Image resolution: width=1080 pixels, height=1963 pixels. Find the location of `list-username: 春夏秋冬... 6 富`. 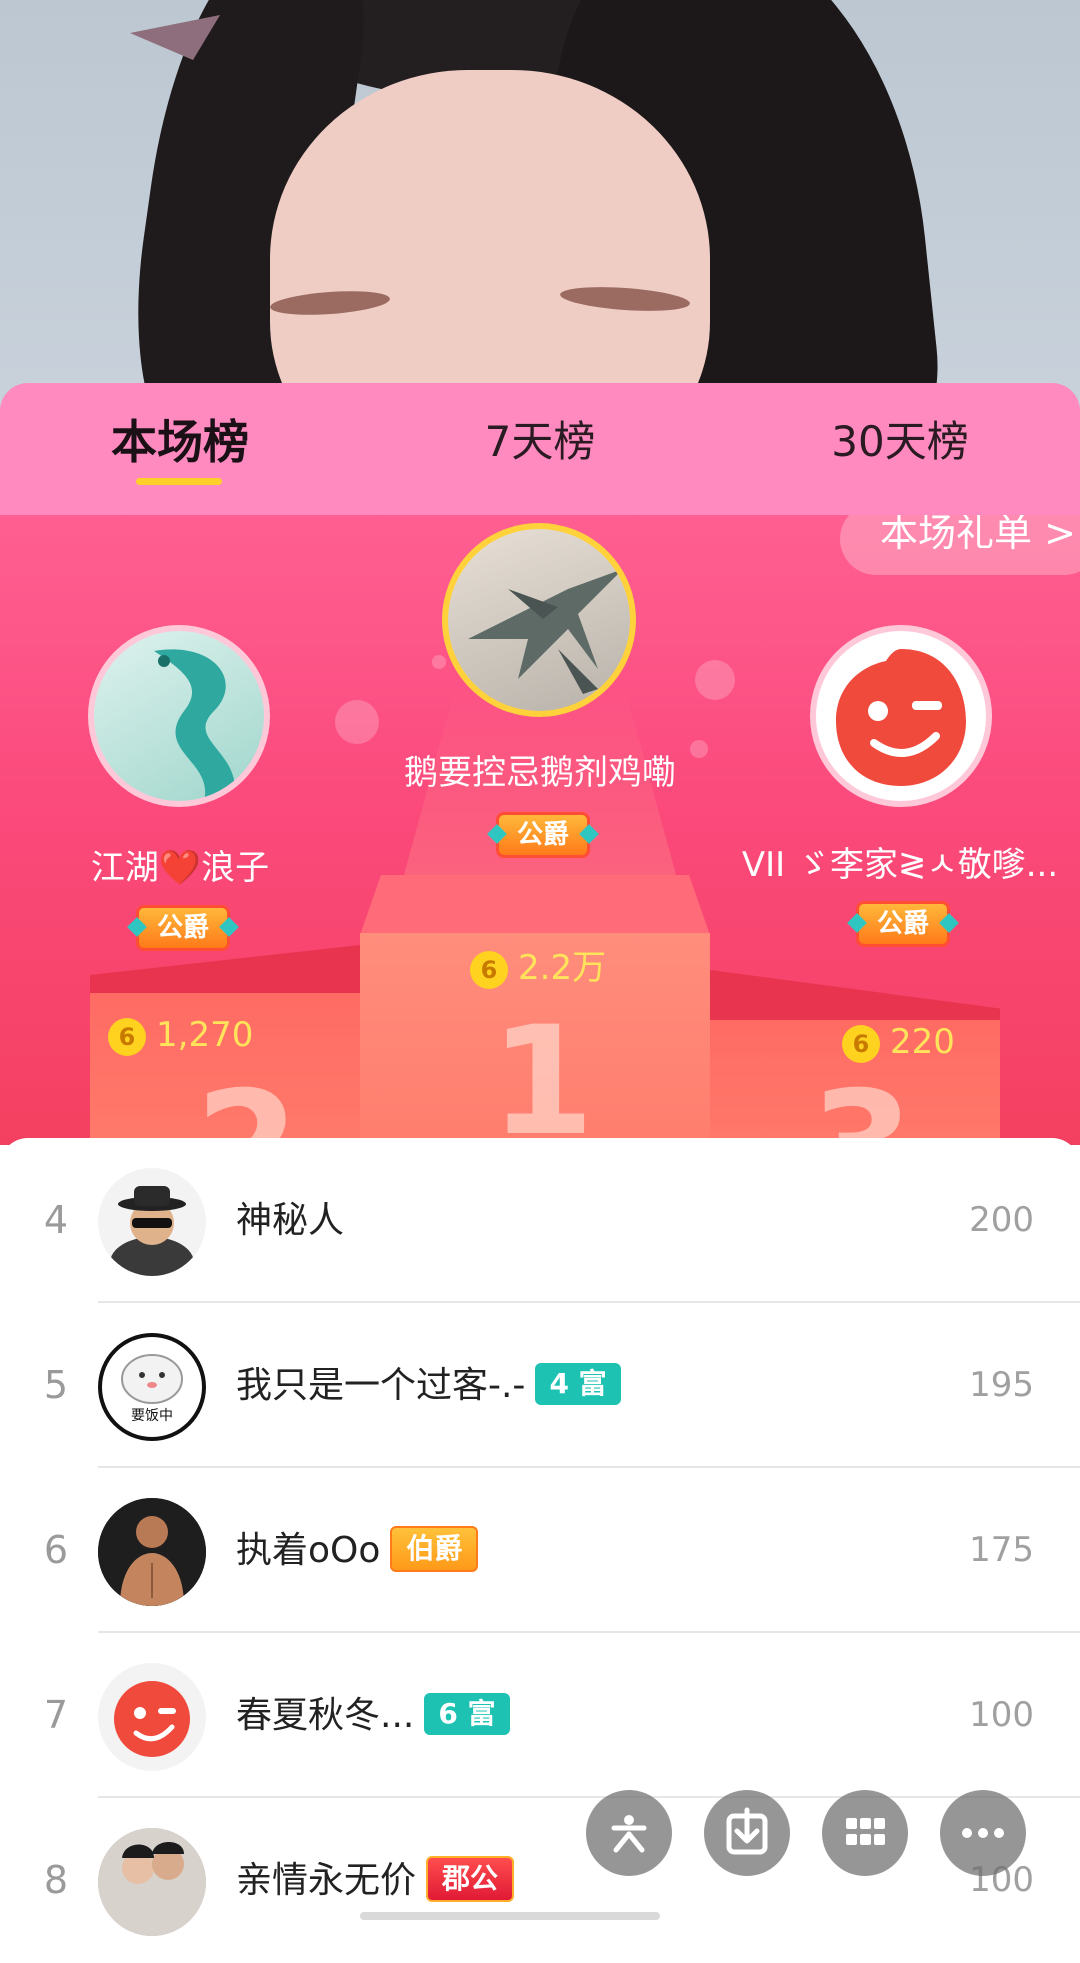

list-username: 春夏秋冬... 6 富 is located at coordinates (373, 1715).